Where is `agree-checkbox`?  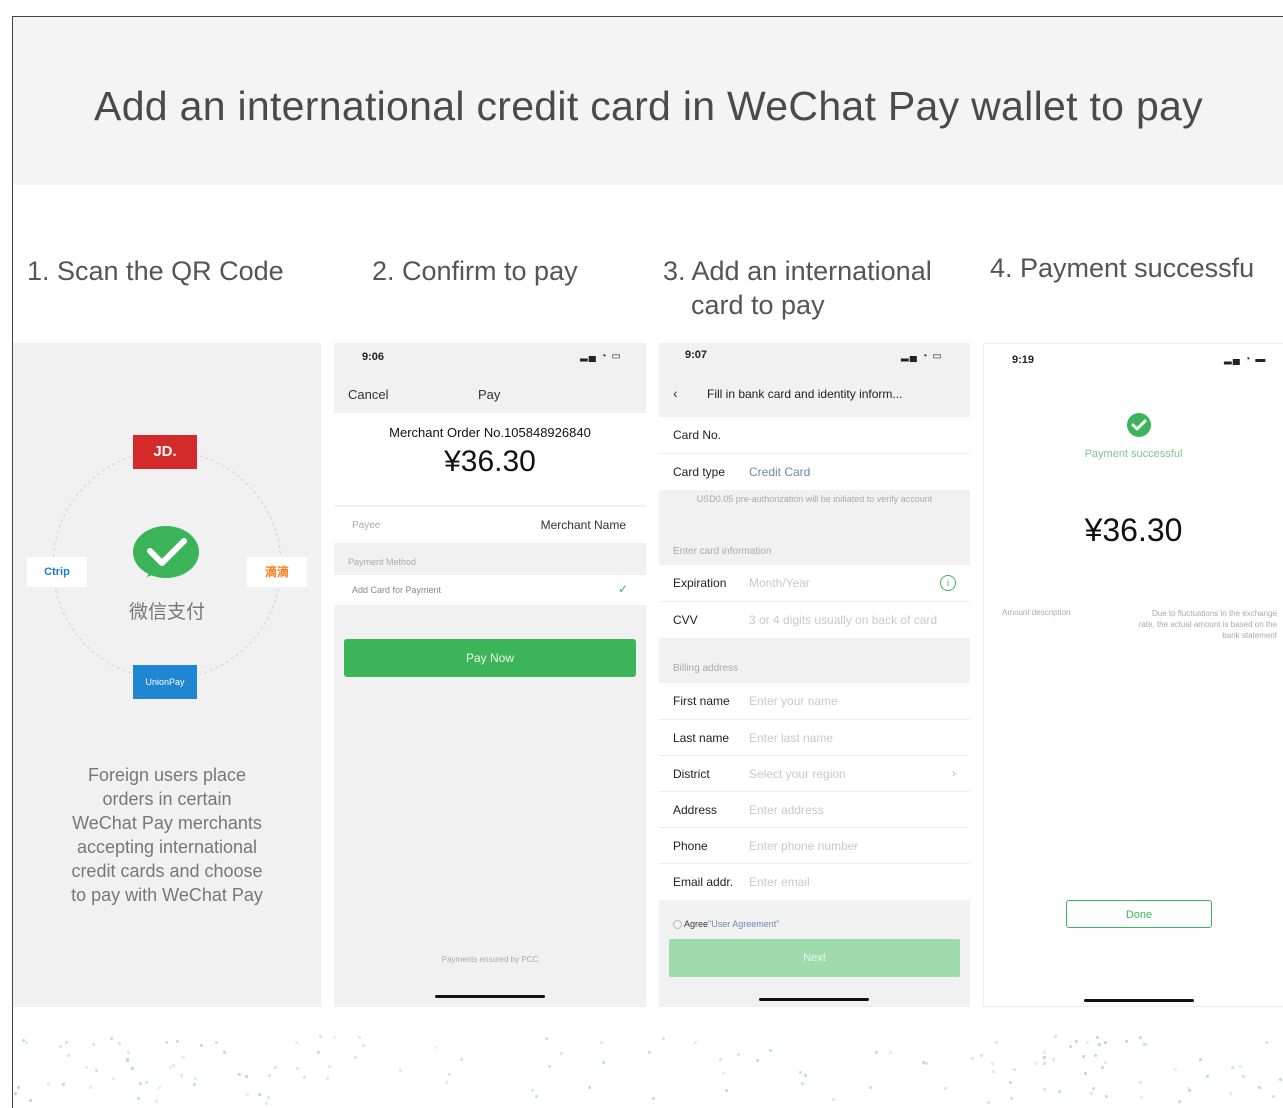 agree-checkbox is located at coordinates (677, 925).